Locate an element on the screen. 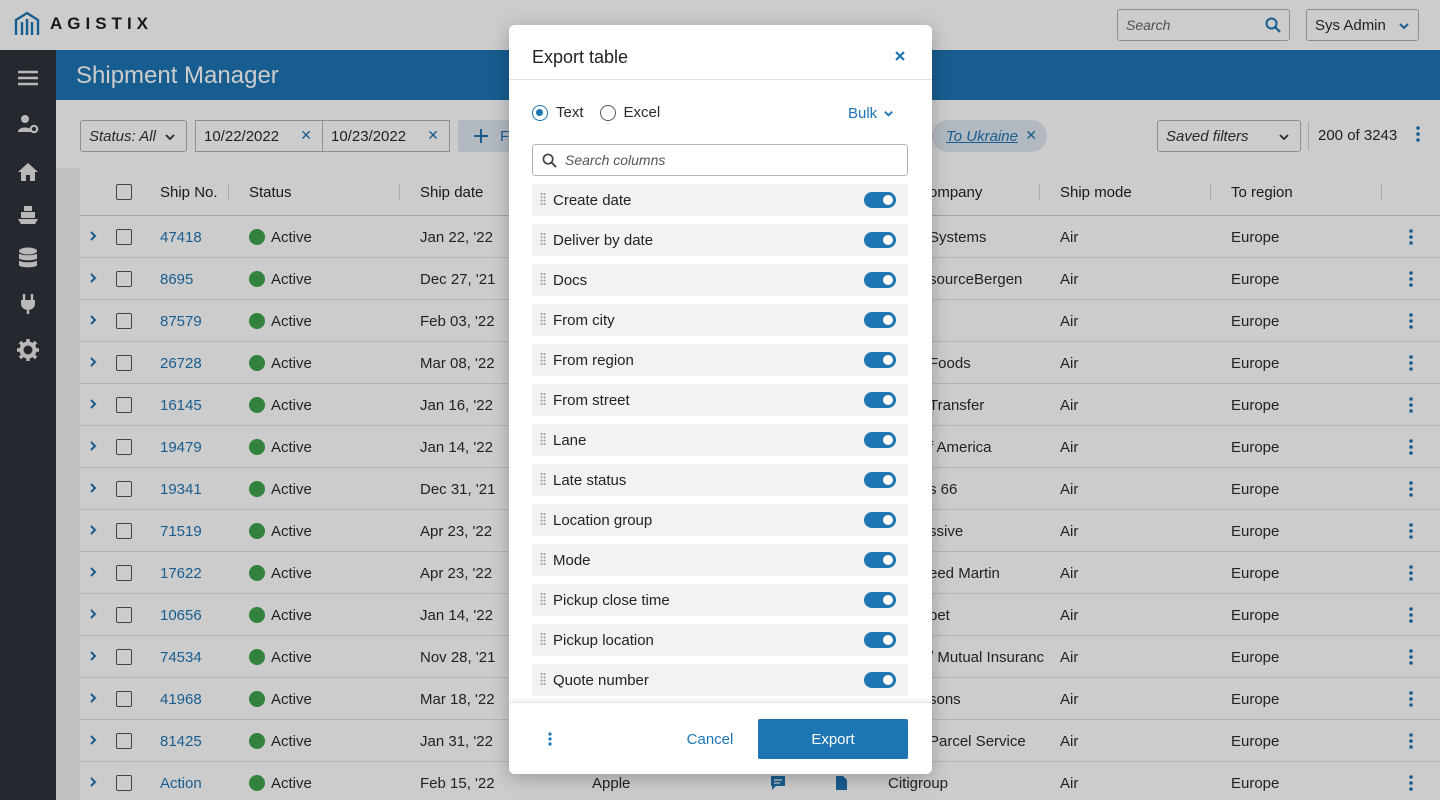 The image size is (1440, 800). dialog-header: Export table is located at coordinates (720, 52).